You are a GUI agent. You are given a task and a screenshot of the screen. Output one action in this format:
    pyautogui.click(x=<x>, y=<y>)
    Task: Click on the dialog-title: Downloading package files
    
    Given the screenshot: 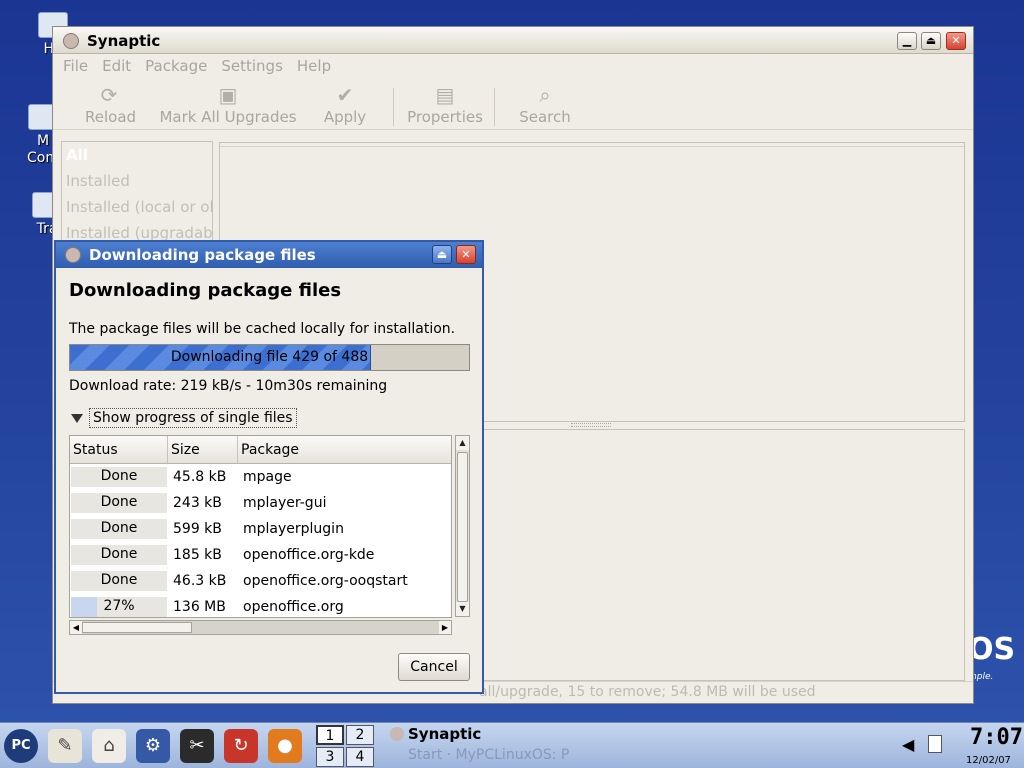 What is the action you would take?
    pyautogui.click(x=202, y=255)
    